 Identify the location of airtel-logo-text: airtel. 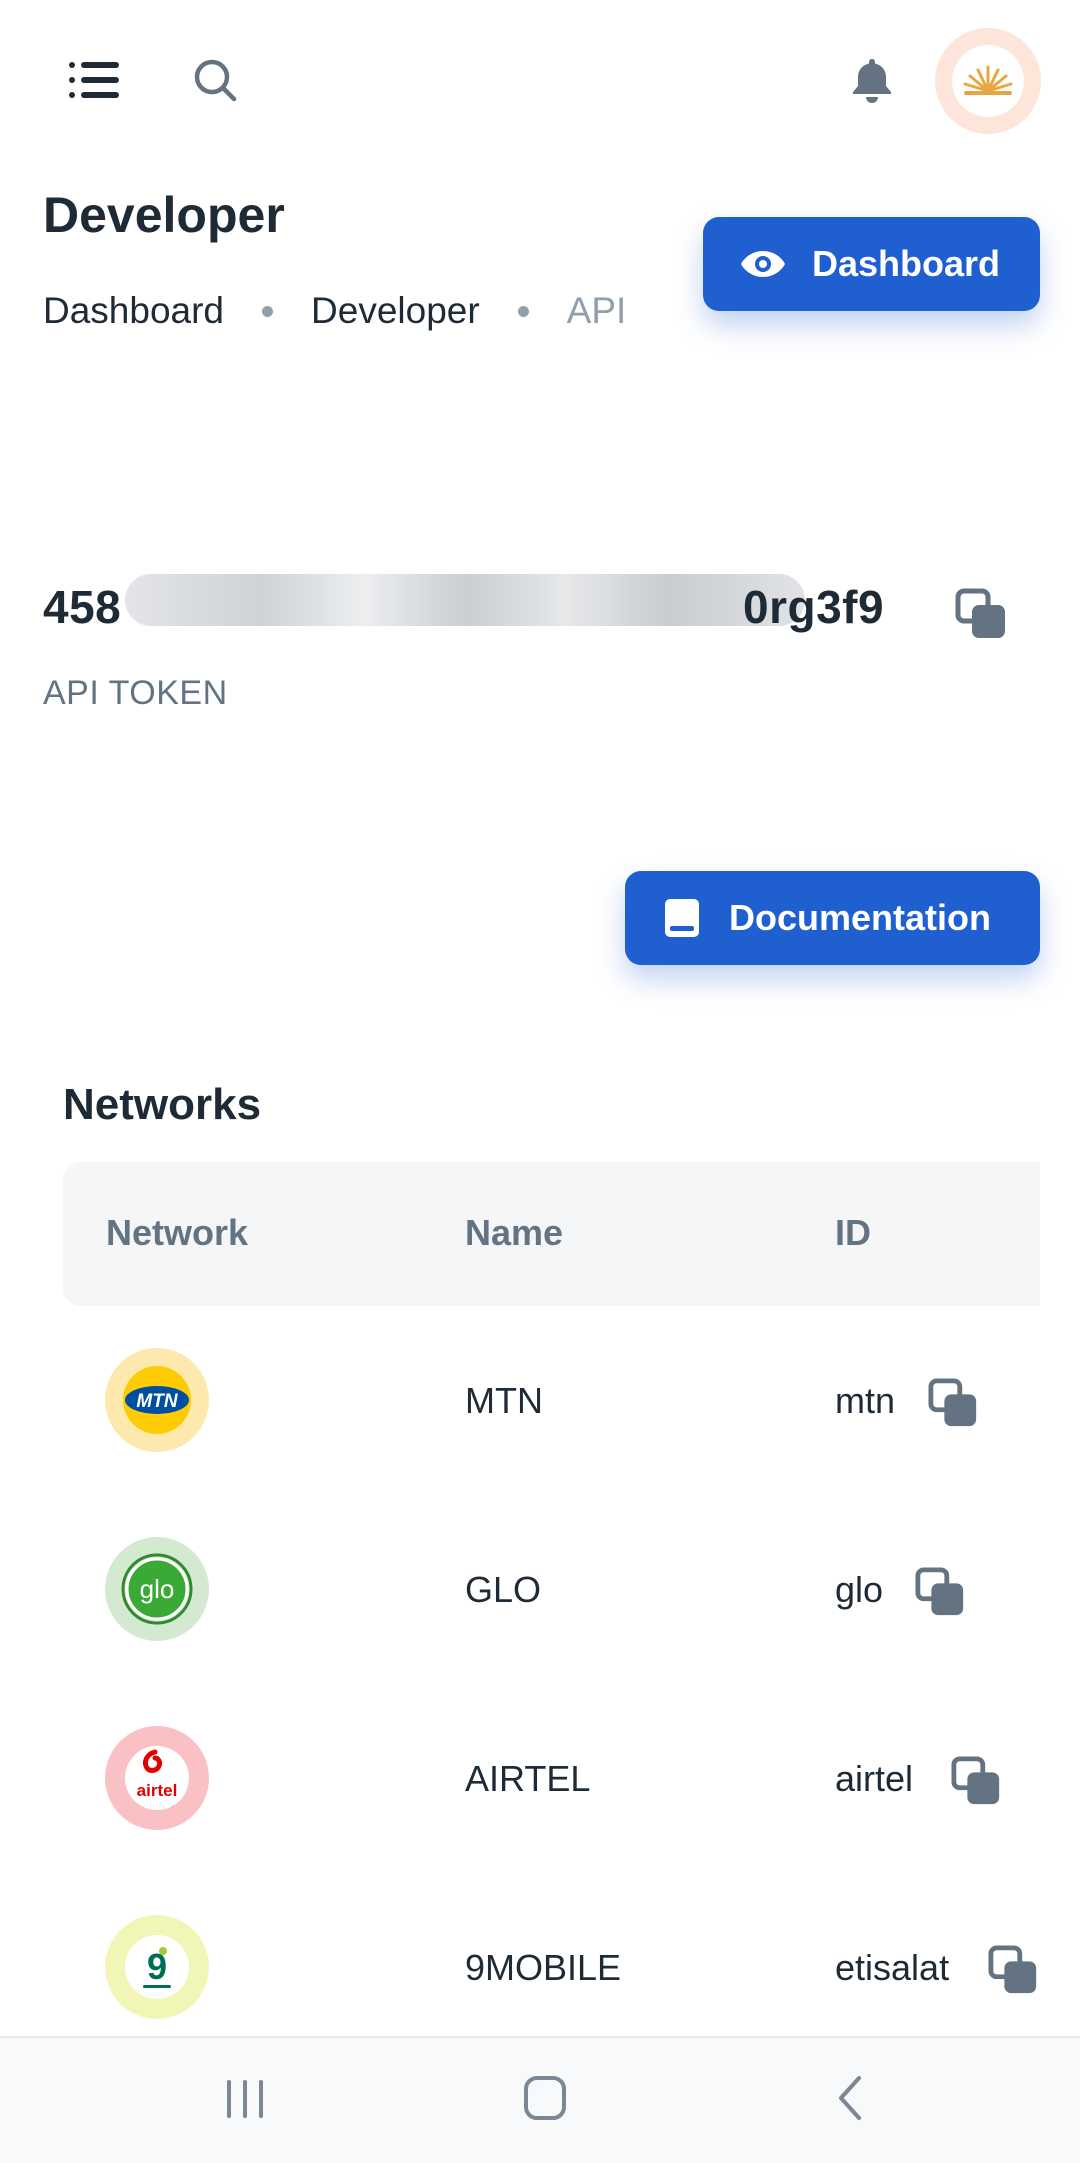
(157, 1790).